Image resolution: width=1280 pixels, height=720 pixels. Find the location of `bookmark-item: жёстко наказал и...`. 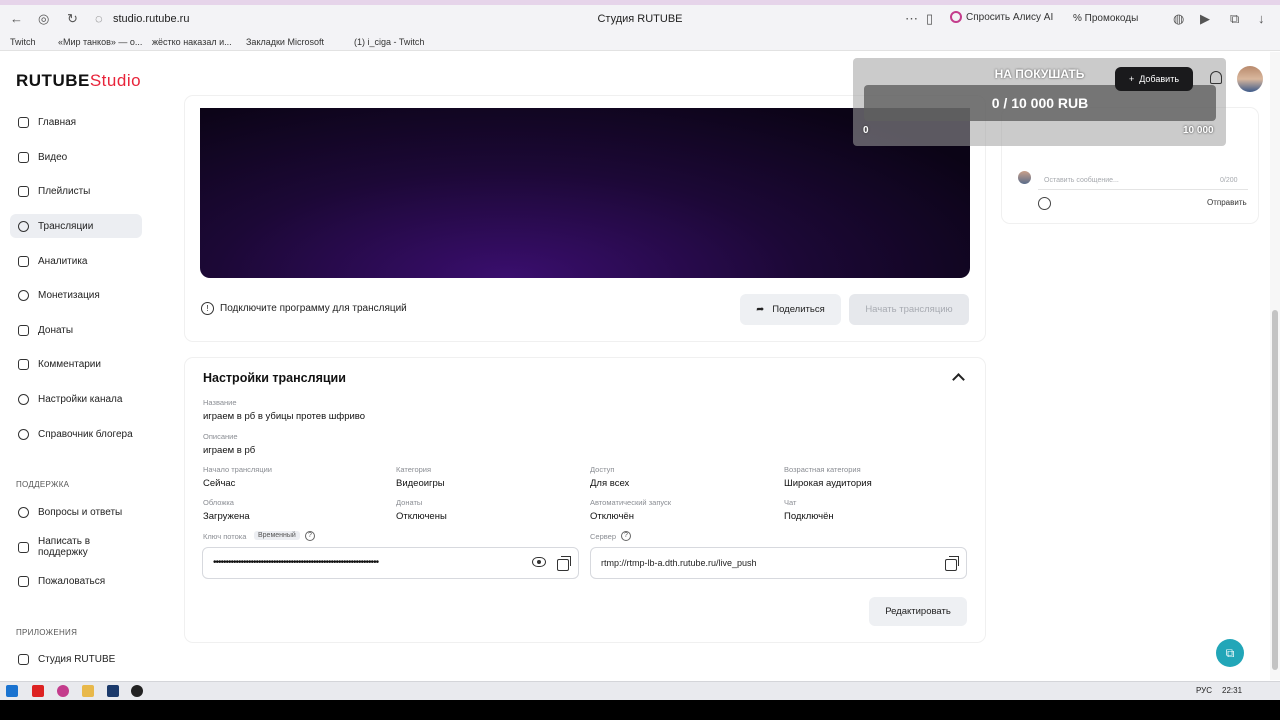

bookmark-item: жёстко наказал и... is located at coordinates (192, 42).